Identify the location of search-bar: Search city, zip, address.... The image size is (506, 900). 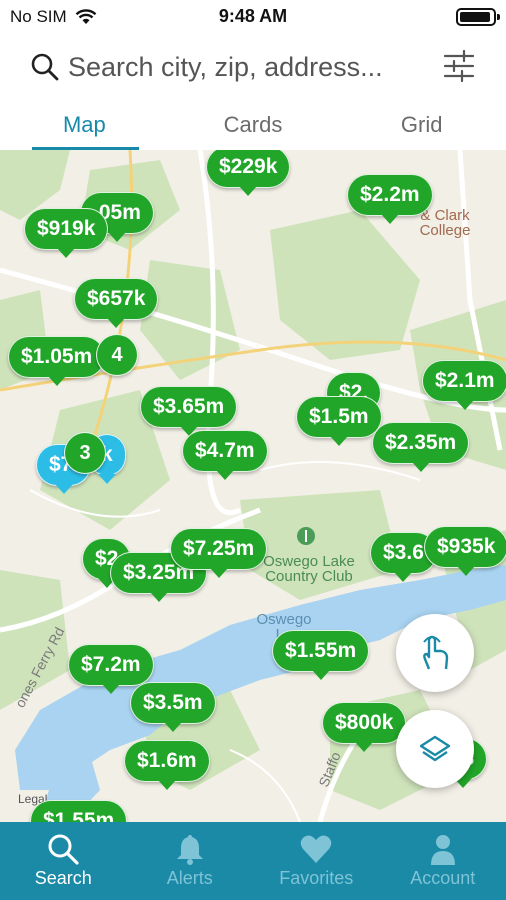
(253, 68).